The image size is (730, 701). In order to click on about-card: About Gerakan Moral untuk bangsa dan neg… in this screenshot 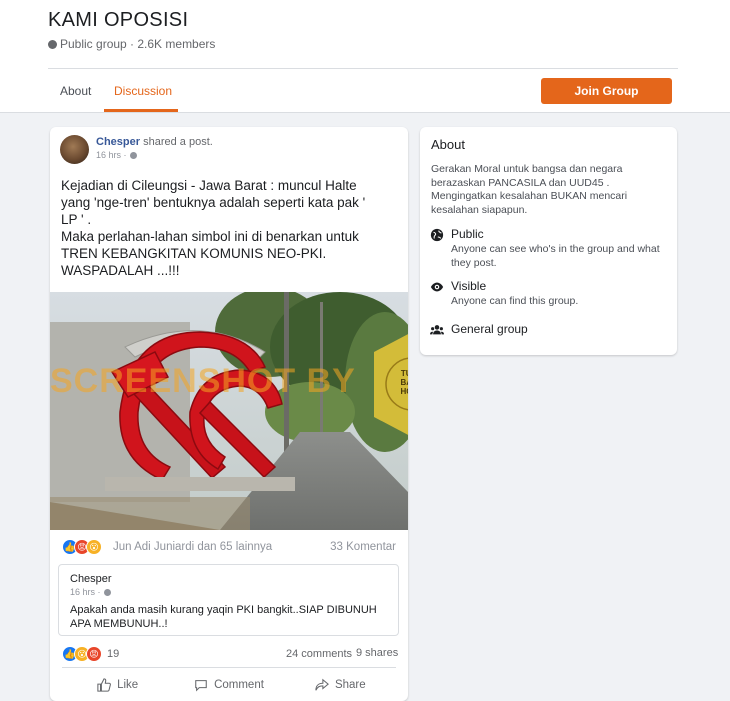, I will do `click(548, 241)`.